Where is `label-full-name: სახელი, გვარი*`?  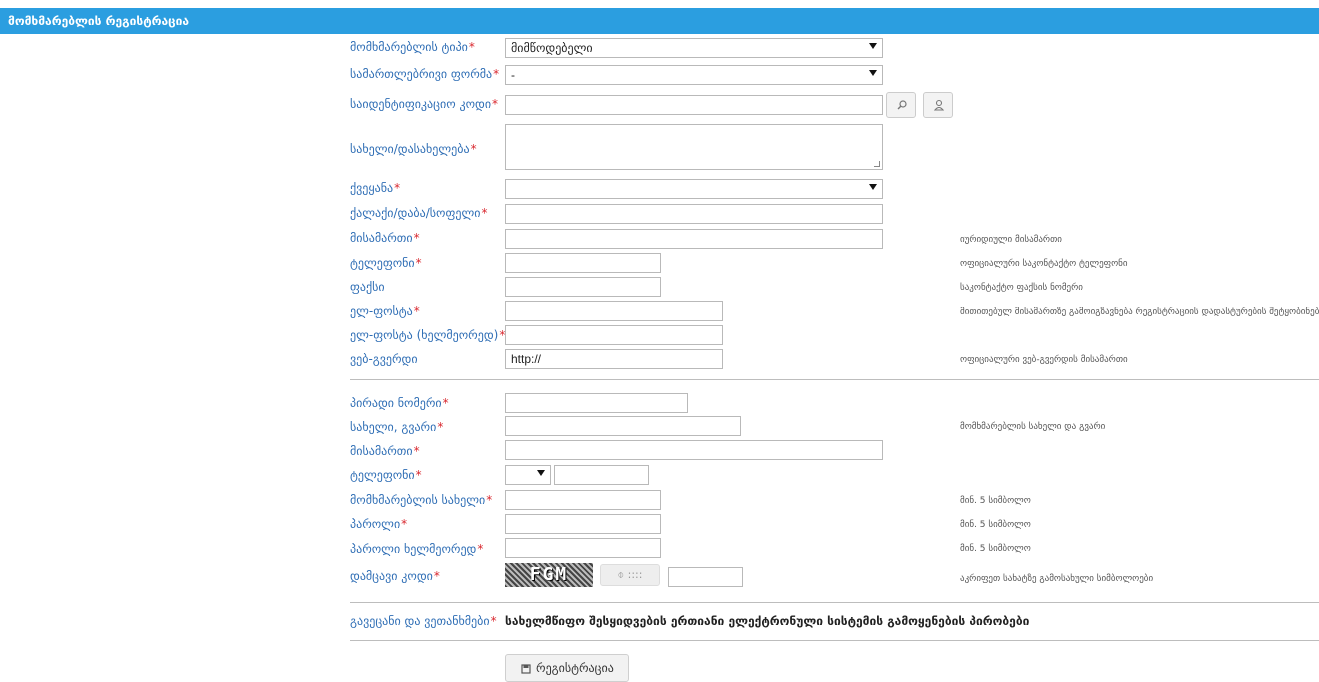 label-full-name: სახელი, გვარი* is located at coordinates (397, 427).